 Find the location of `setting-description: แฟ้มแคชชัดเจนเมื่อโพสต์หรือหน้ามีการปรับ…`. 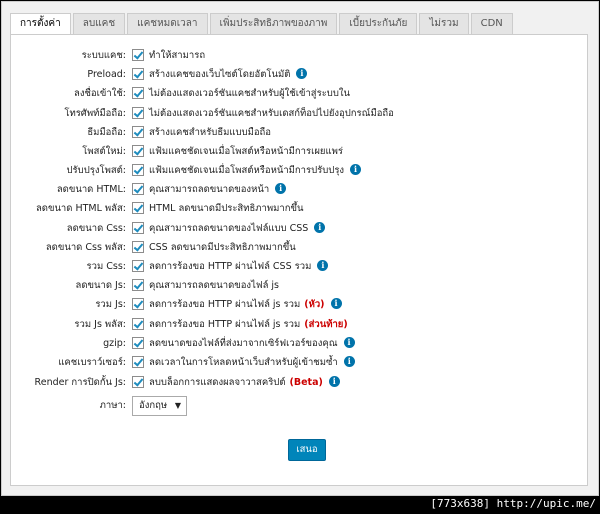

setting-description: แฟ้มแคชชัดเจนเมื่อโพสต์หรือหน้ามีการปรับ… is located at coordinates (255, 171).